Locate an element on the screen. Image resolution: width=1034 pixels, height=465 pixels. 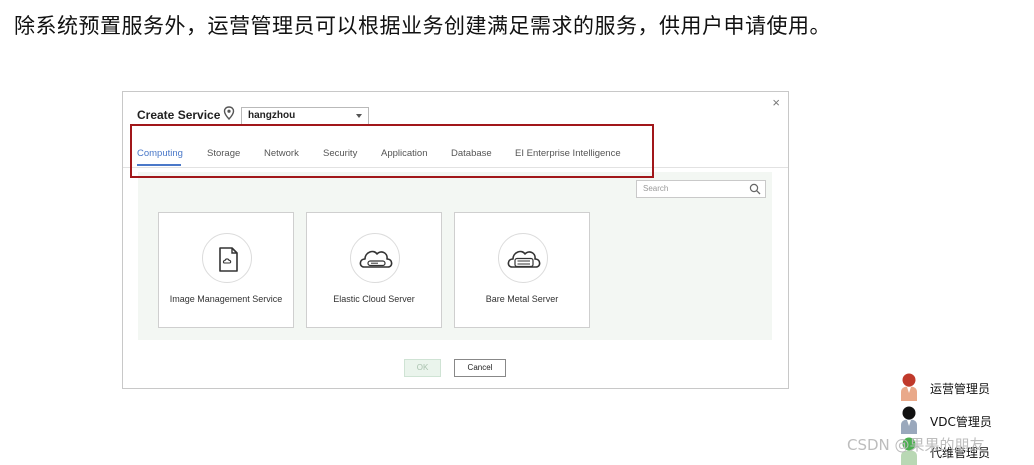
operations-admin-avatar-icon is located at coordinates (909, 387).